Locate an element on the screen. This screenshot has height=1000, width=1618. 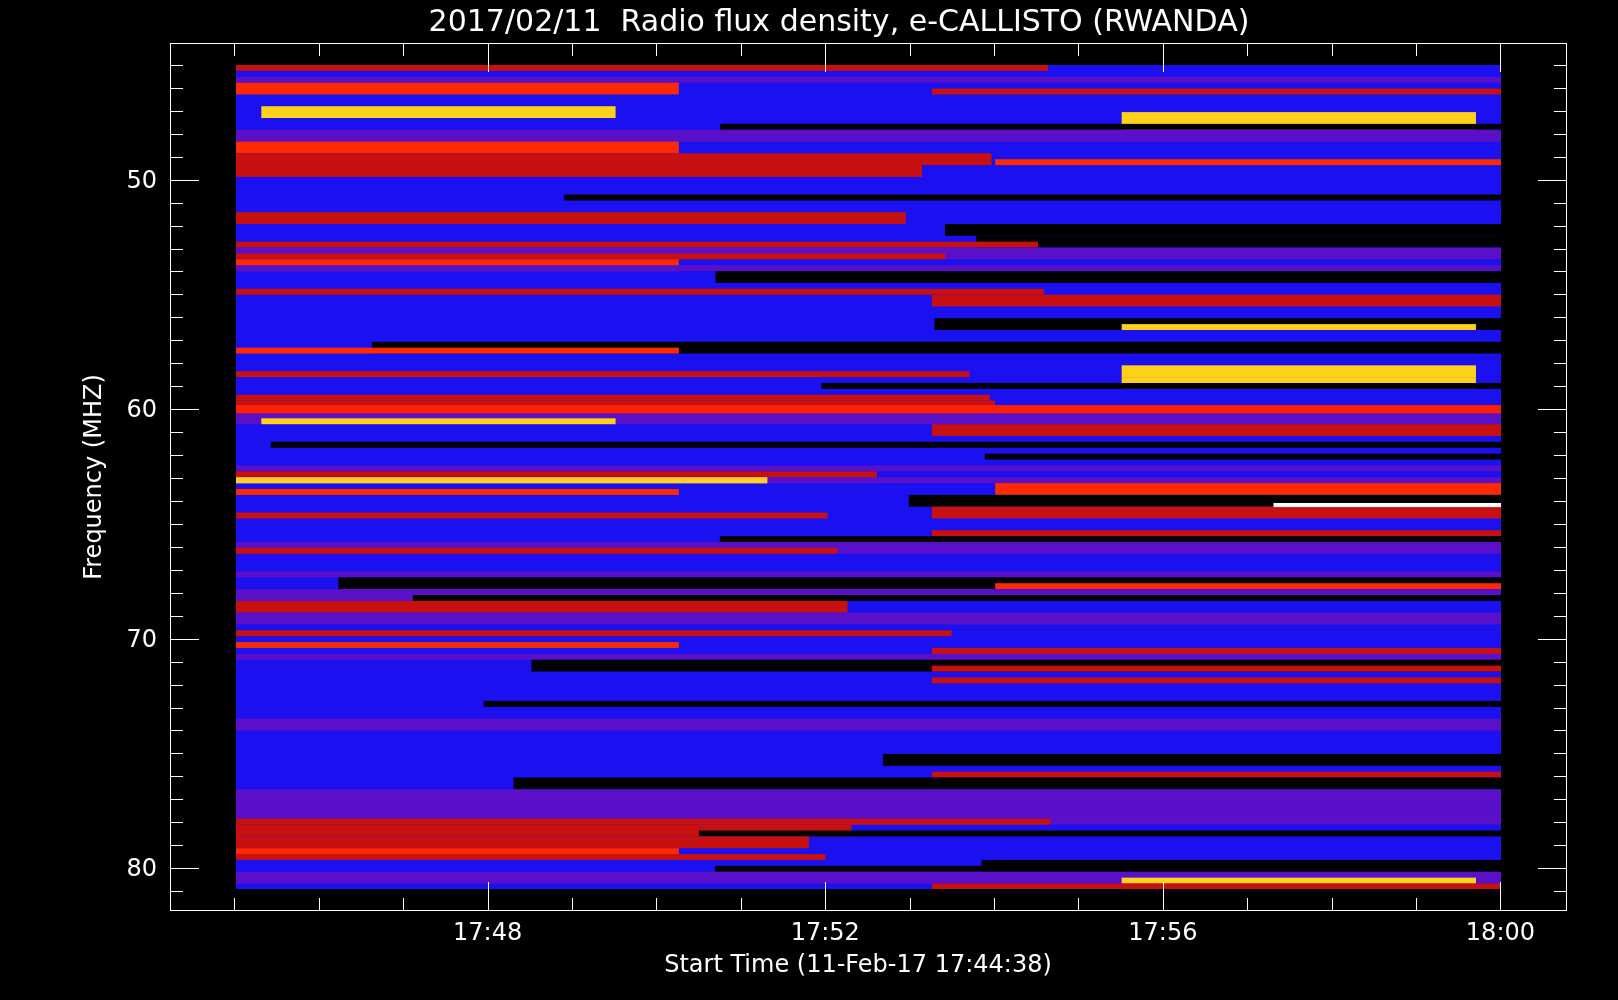
x-axis-title: Start Time (11-Feb-17 17:44:38) is located at coordinates (858, 964).